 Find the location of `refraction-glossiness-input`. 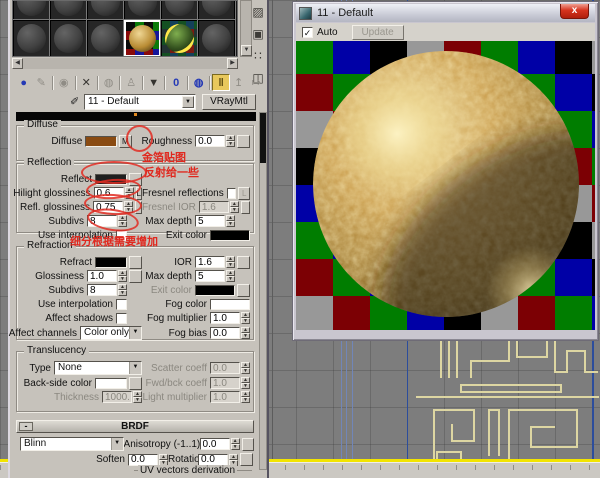

refraction-glossiness-input is located at coordinates (102, 276).